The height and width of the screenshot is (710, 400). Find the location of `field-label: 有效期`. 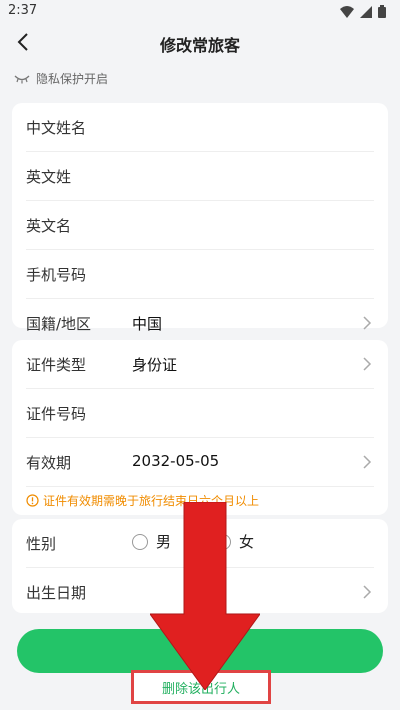

field-label: 有效期 is located at coordinates (49, 463).